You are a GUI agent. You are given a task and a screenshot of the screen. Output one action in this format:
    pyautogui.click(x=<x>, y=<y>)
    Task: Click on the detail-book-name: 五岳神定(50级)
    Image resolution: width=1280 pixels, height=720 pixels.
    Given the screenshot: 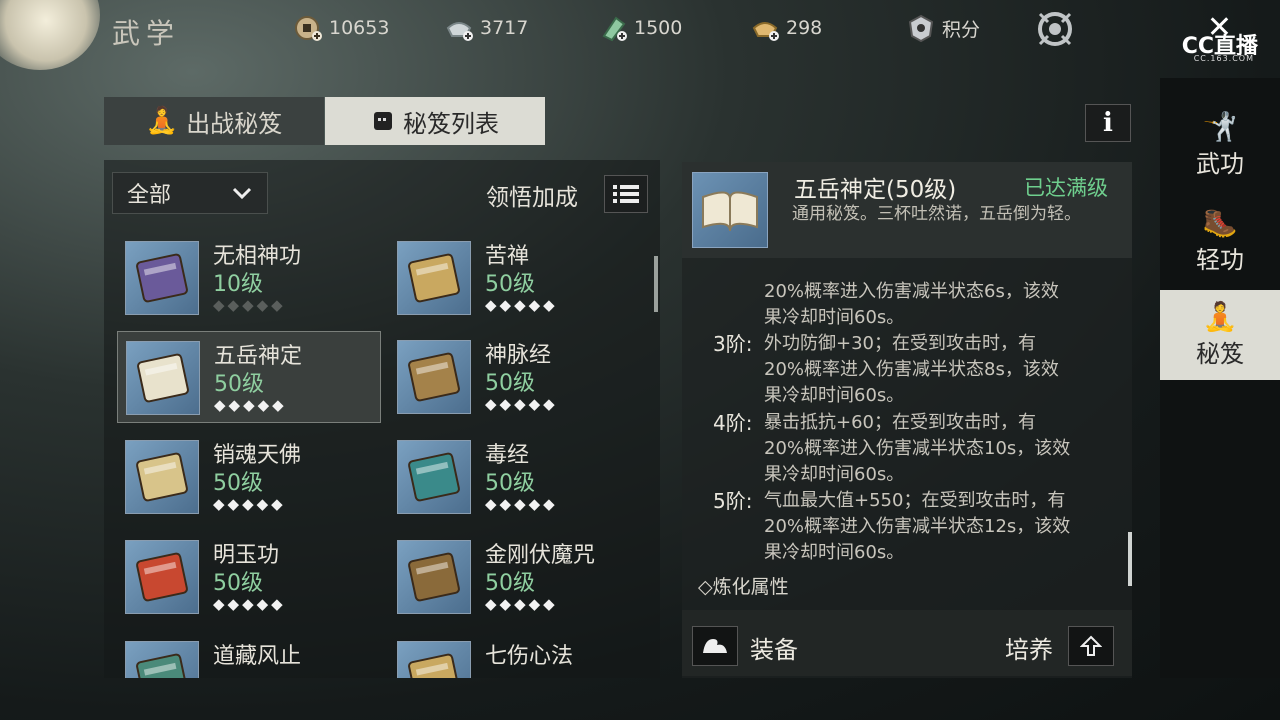 What is the action you would take?
    pyautogui.click(x=875, y=190)
    